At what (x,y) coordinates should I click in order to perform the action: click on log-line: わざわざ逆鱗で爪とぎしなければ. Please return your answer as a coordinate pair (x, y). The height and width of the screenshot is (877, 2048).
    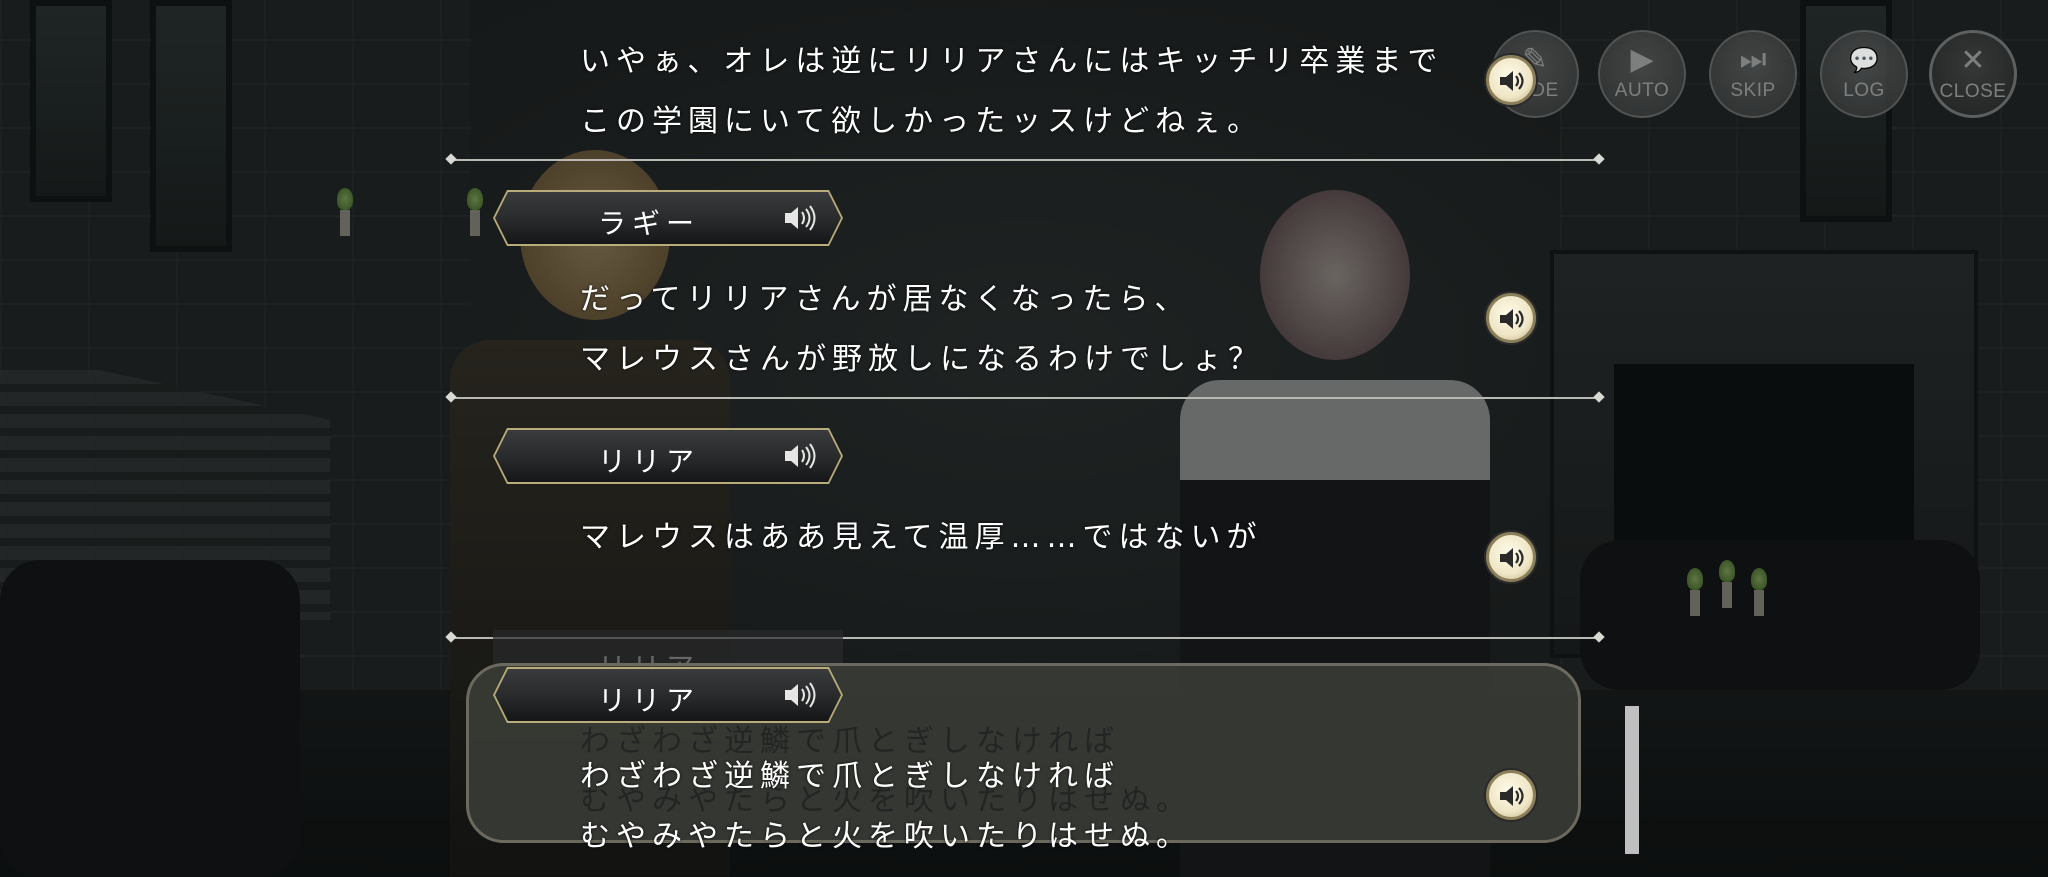
    Looking at the image, I should click on (850, 776).